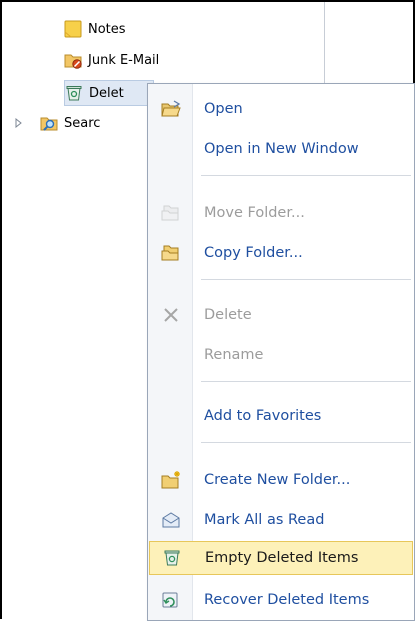  I want to click on tree-item-label: Notes, so click(107, 29).